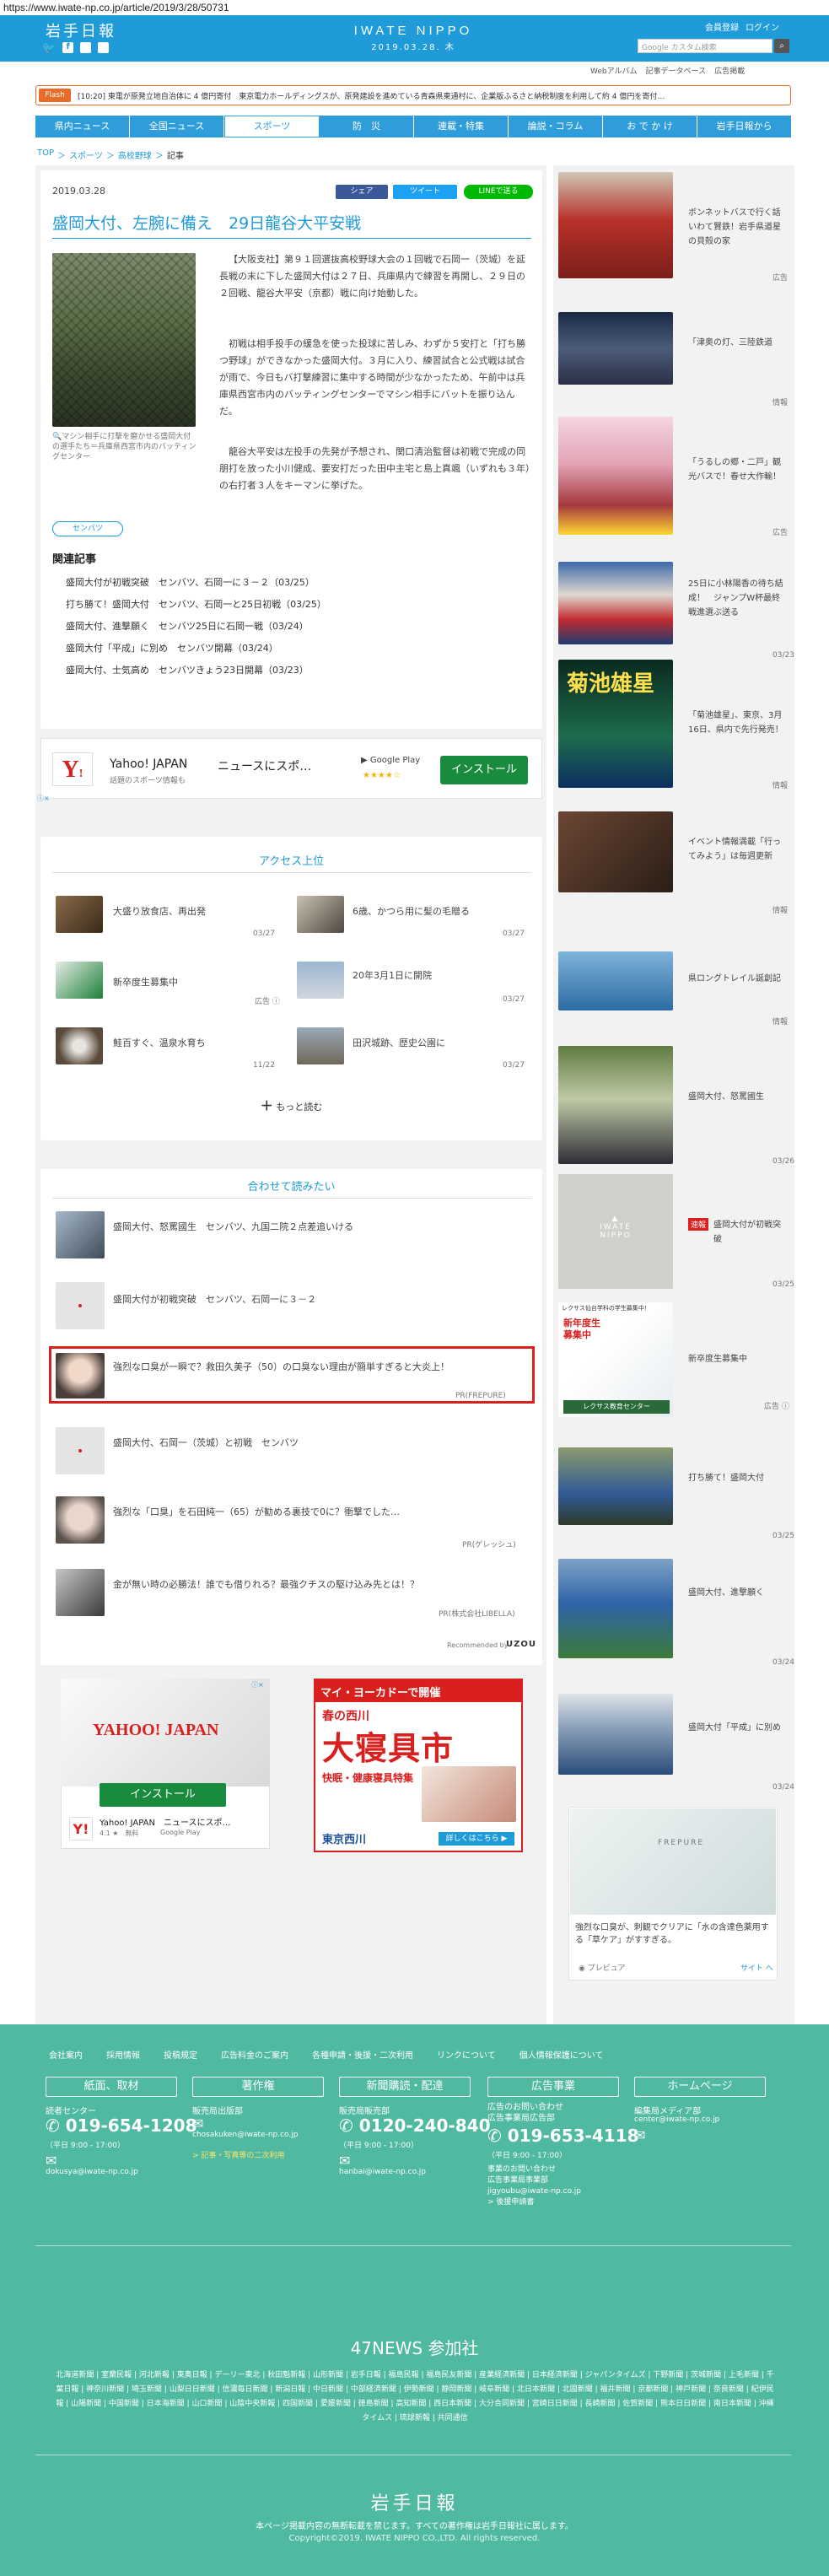 The height and width of the screenshot is (2576, 829). What do you see at coordinates (738, 1097) in the screenshot?
I see `sidebar-item: 盛岡大付、怒罵國生` at bounding box center [738, 1097].